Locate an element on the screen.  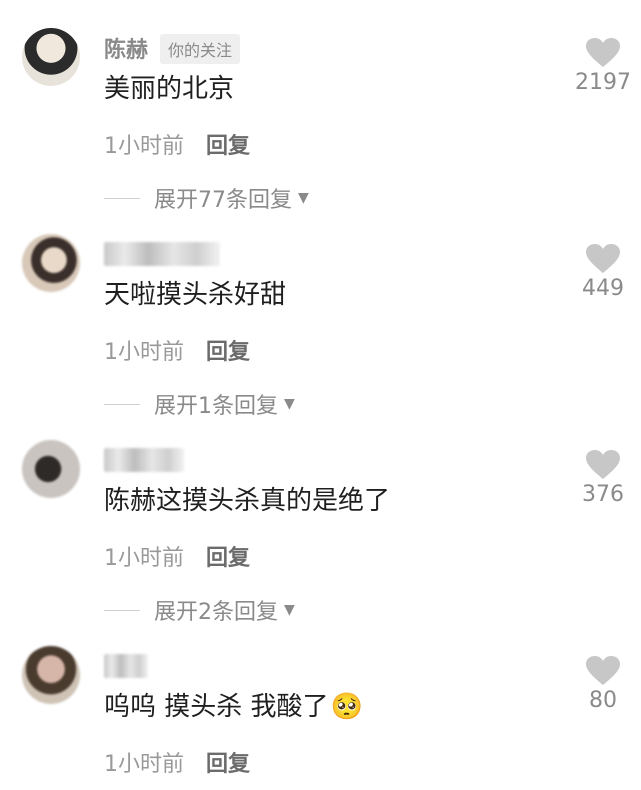
expand-replies-button: 展开77条回复 ▼ is located at coordinates (206, 198).